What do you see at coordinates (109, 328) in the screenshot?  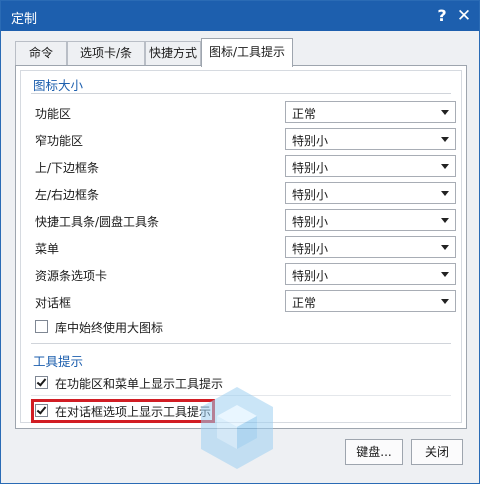 I see `always-large-icons-label: 库中始终使用大图标` at bounding box center [109, 328].